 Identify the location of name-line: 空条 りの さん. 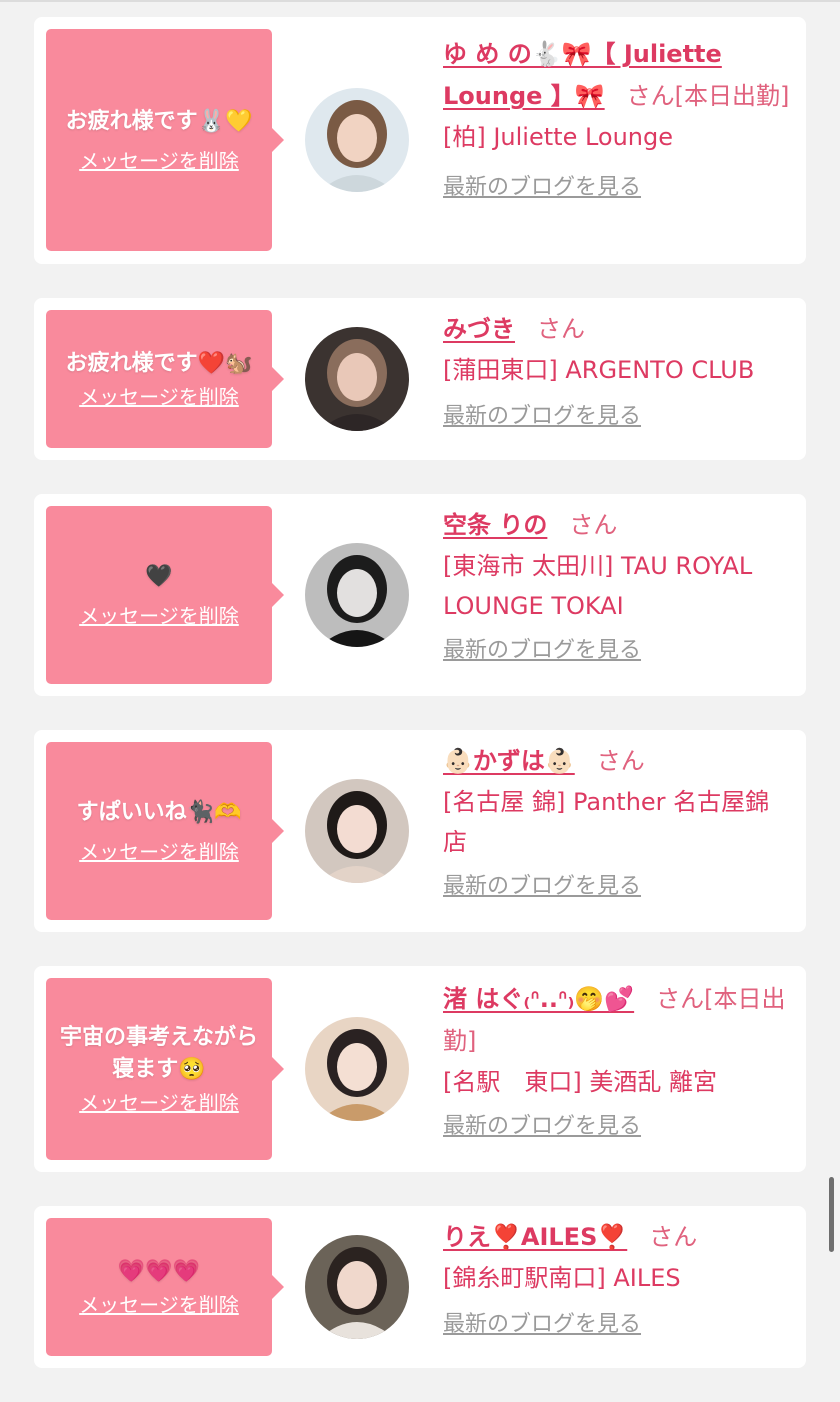
(617, 525).